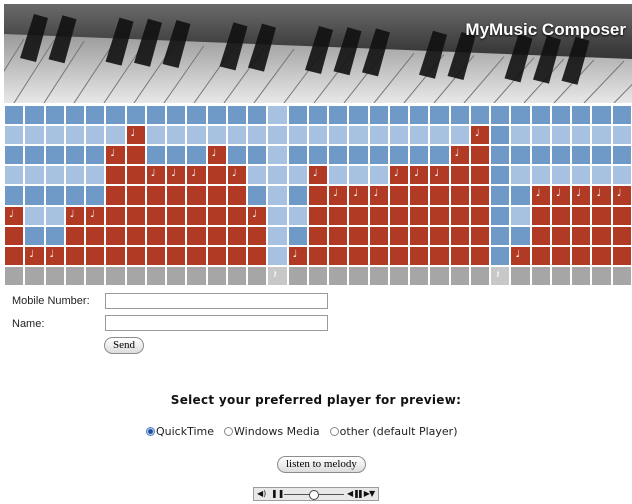  I want to click on step-forward-icon: ❚▶, so click(363, 494).